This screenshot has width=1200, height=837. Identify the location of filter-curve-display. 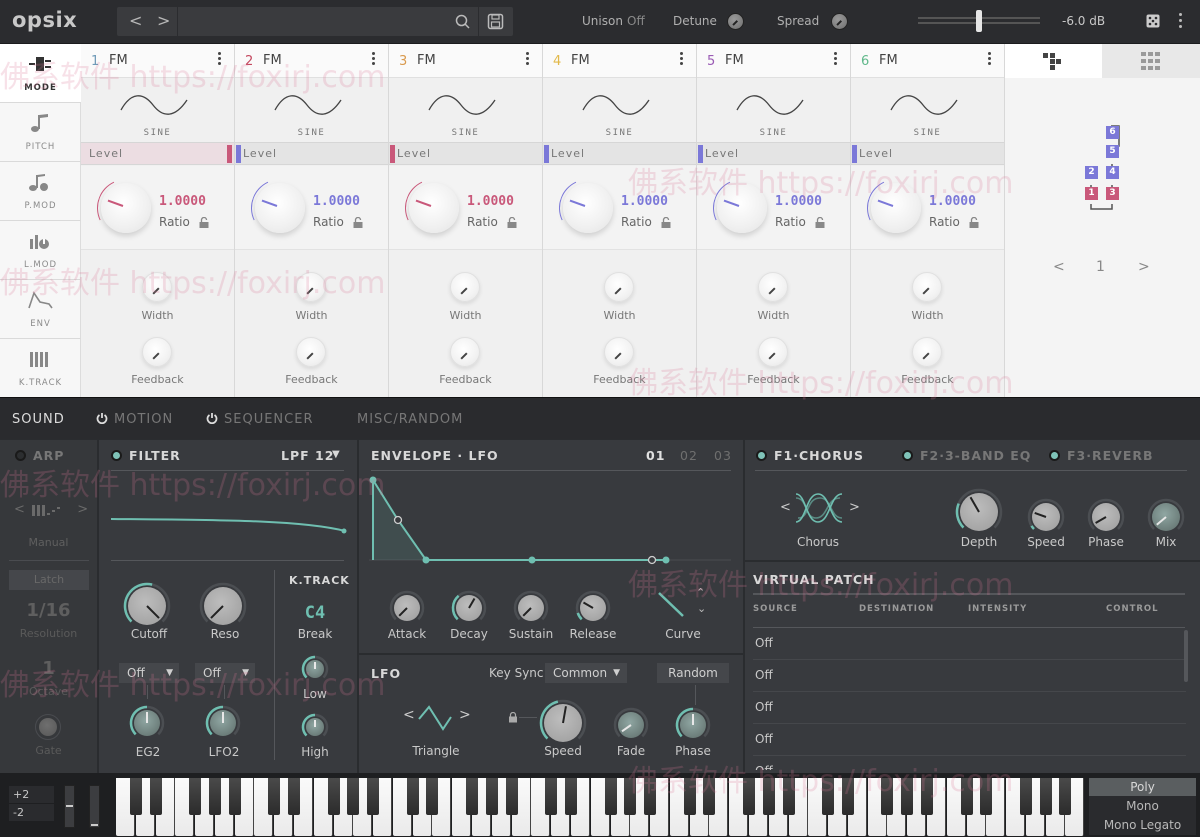
(229, 520).